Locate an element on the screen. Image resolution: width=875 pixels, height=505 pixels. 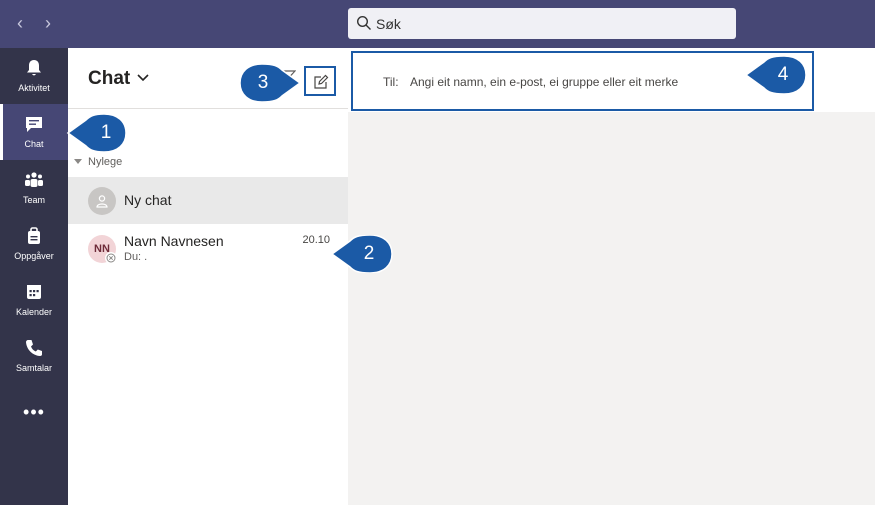
chat-icon is located at coordinates (34, 124).